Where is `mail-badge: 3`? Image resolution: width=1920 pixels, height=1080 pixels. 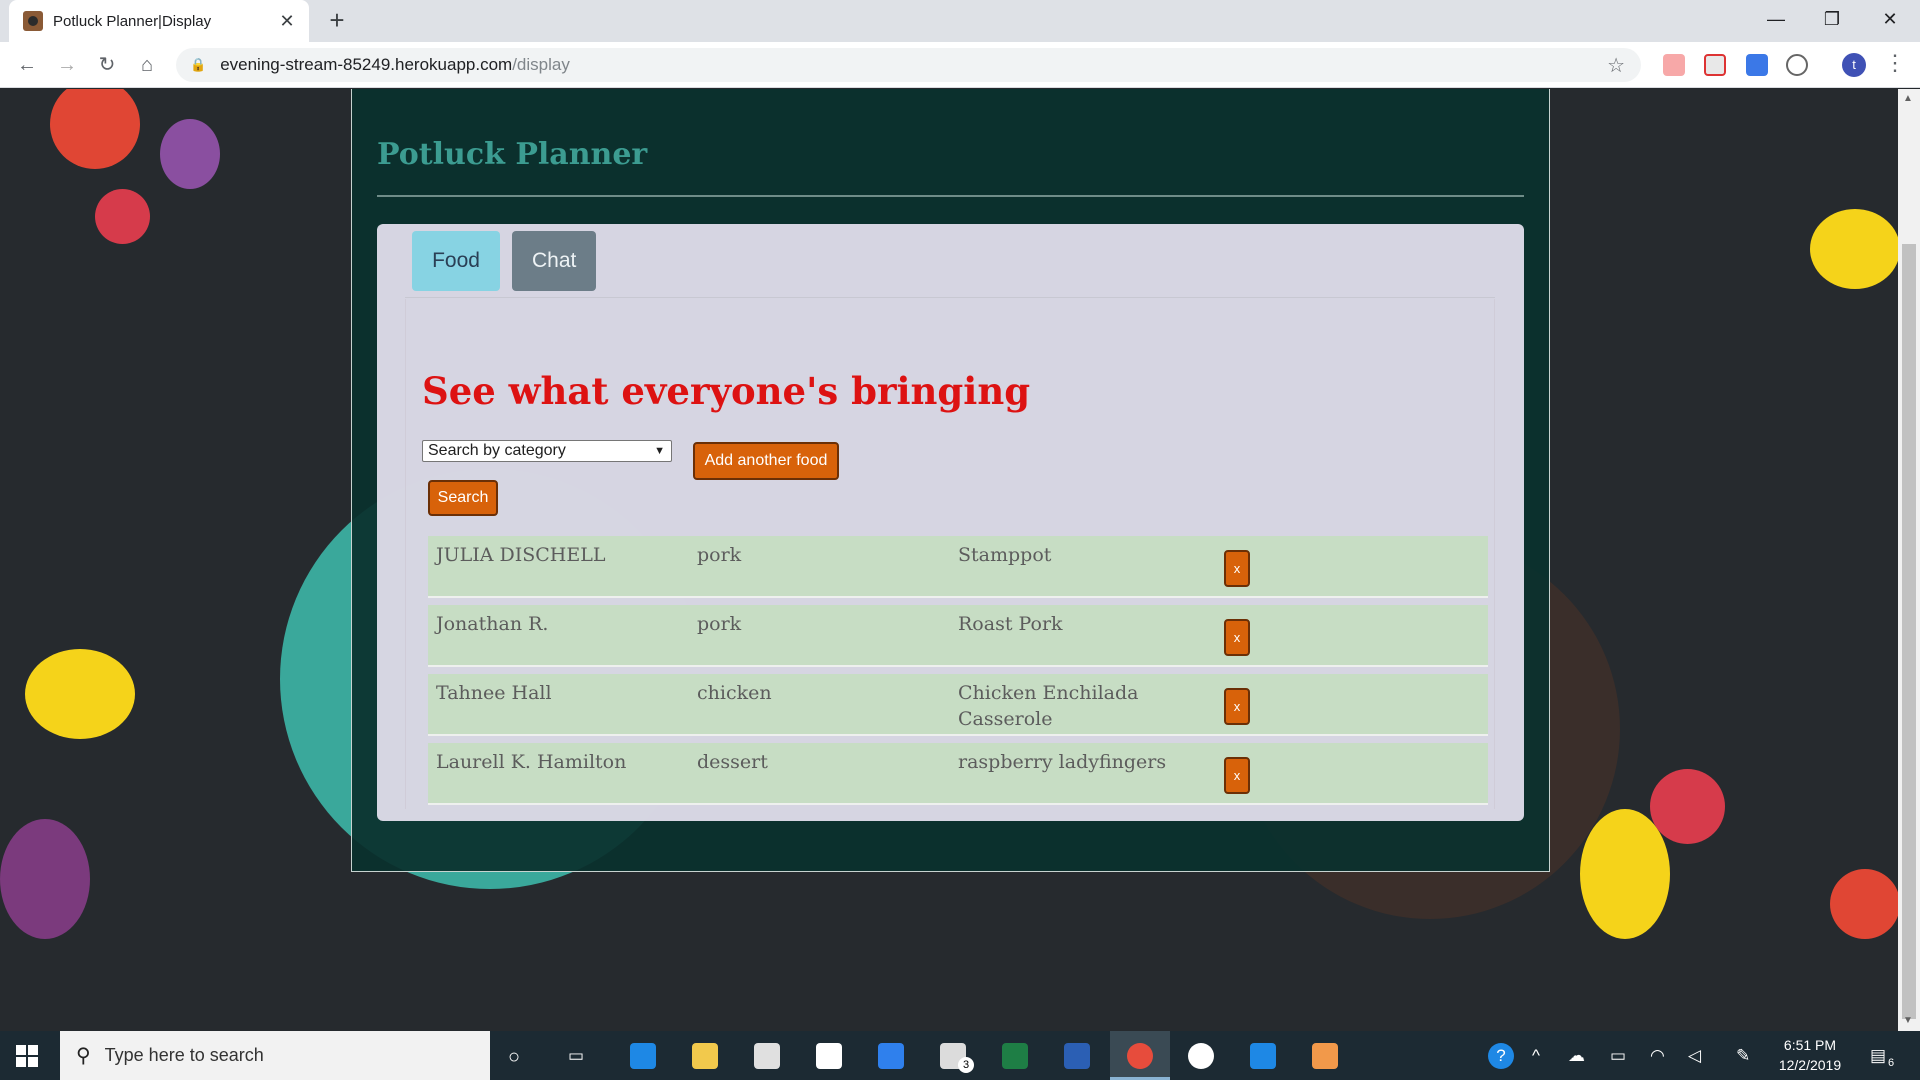
mail-badge: 3 is located at coordinates (966, 1065).